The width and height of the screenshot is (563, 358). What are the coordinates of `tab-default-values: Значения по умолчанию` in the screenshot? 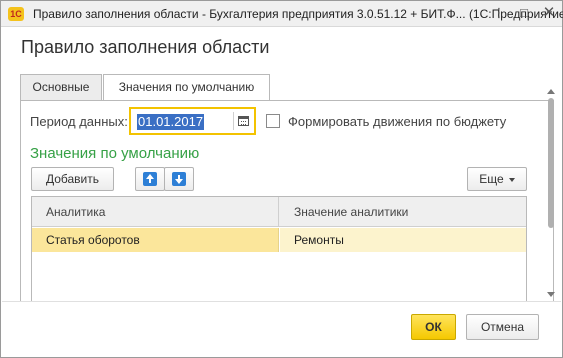 It's located at (186, 87).